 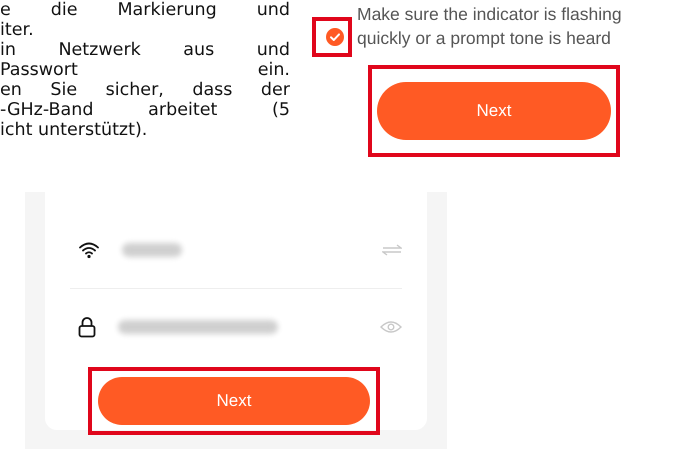 What do you see at coordinates (74, 130) in the screenshot?
I see `instruction-line: icht unterstützt).` at bounding box center [74, 130].